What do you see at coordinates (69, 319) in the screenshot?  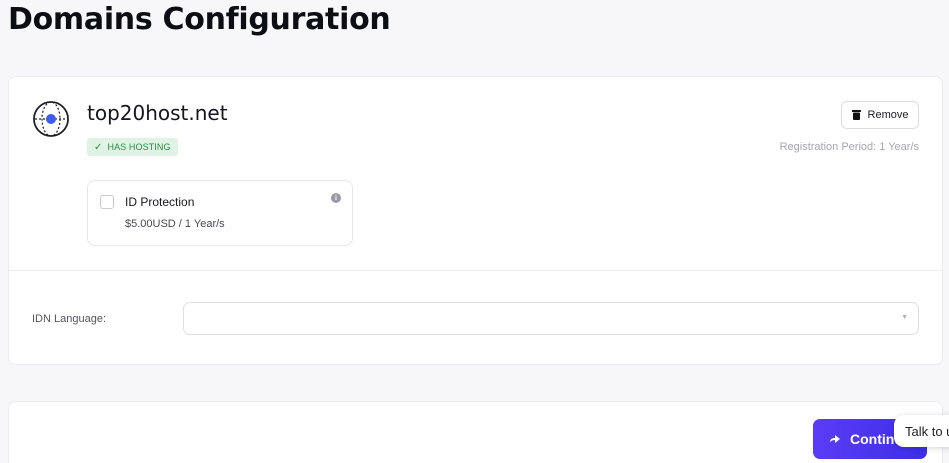 I see `idn-language-label: IDN Language:` at bounding box center [69, 319].